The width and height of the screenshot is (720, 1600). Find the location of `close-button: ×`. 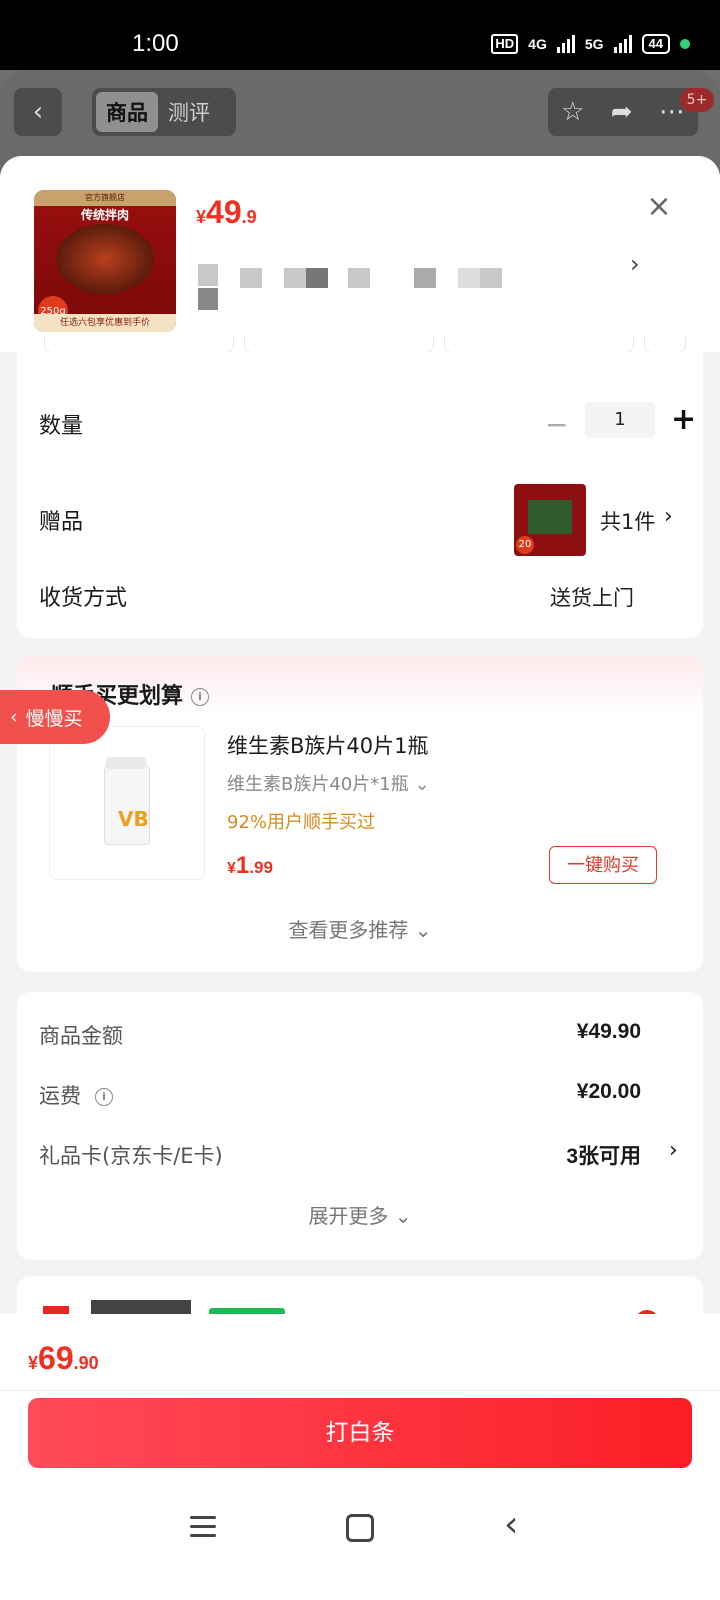

close-button: × is located at coordinates (659, 207).